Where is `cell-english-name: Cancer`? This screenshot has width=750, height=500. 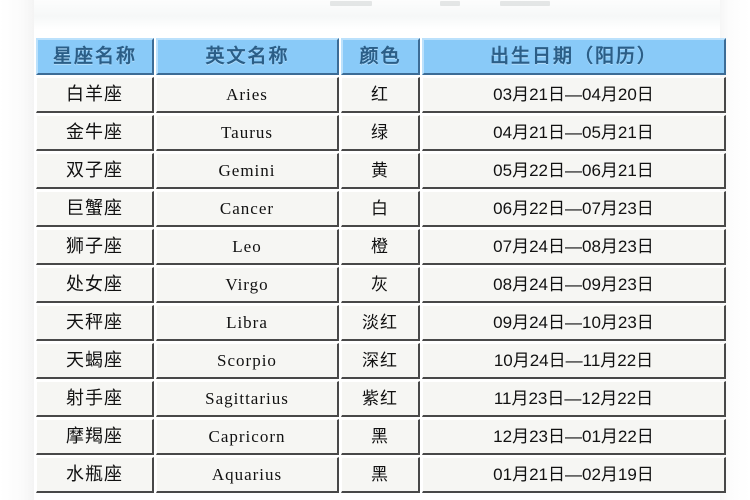 cell-english-name: Cancer is located at coordinates (247, 209).